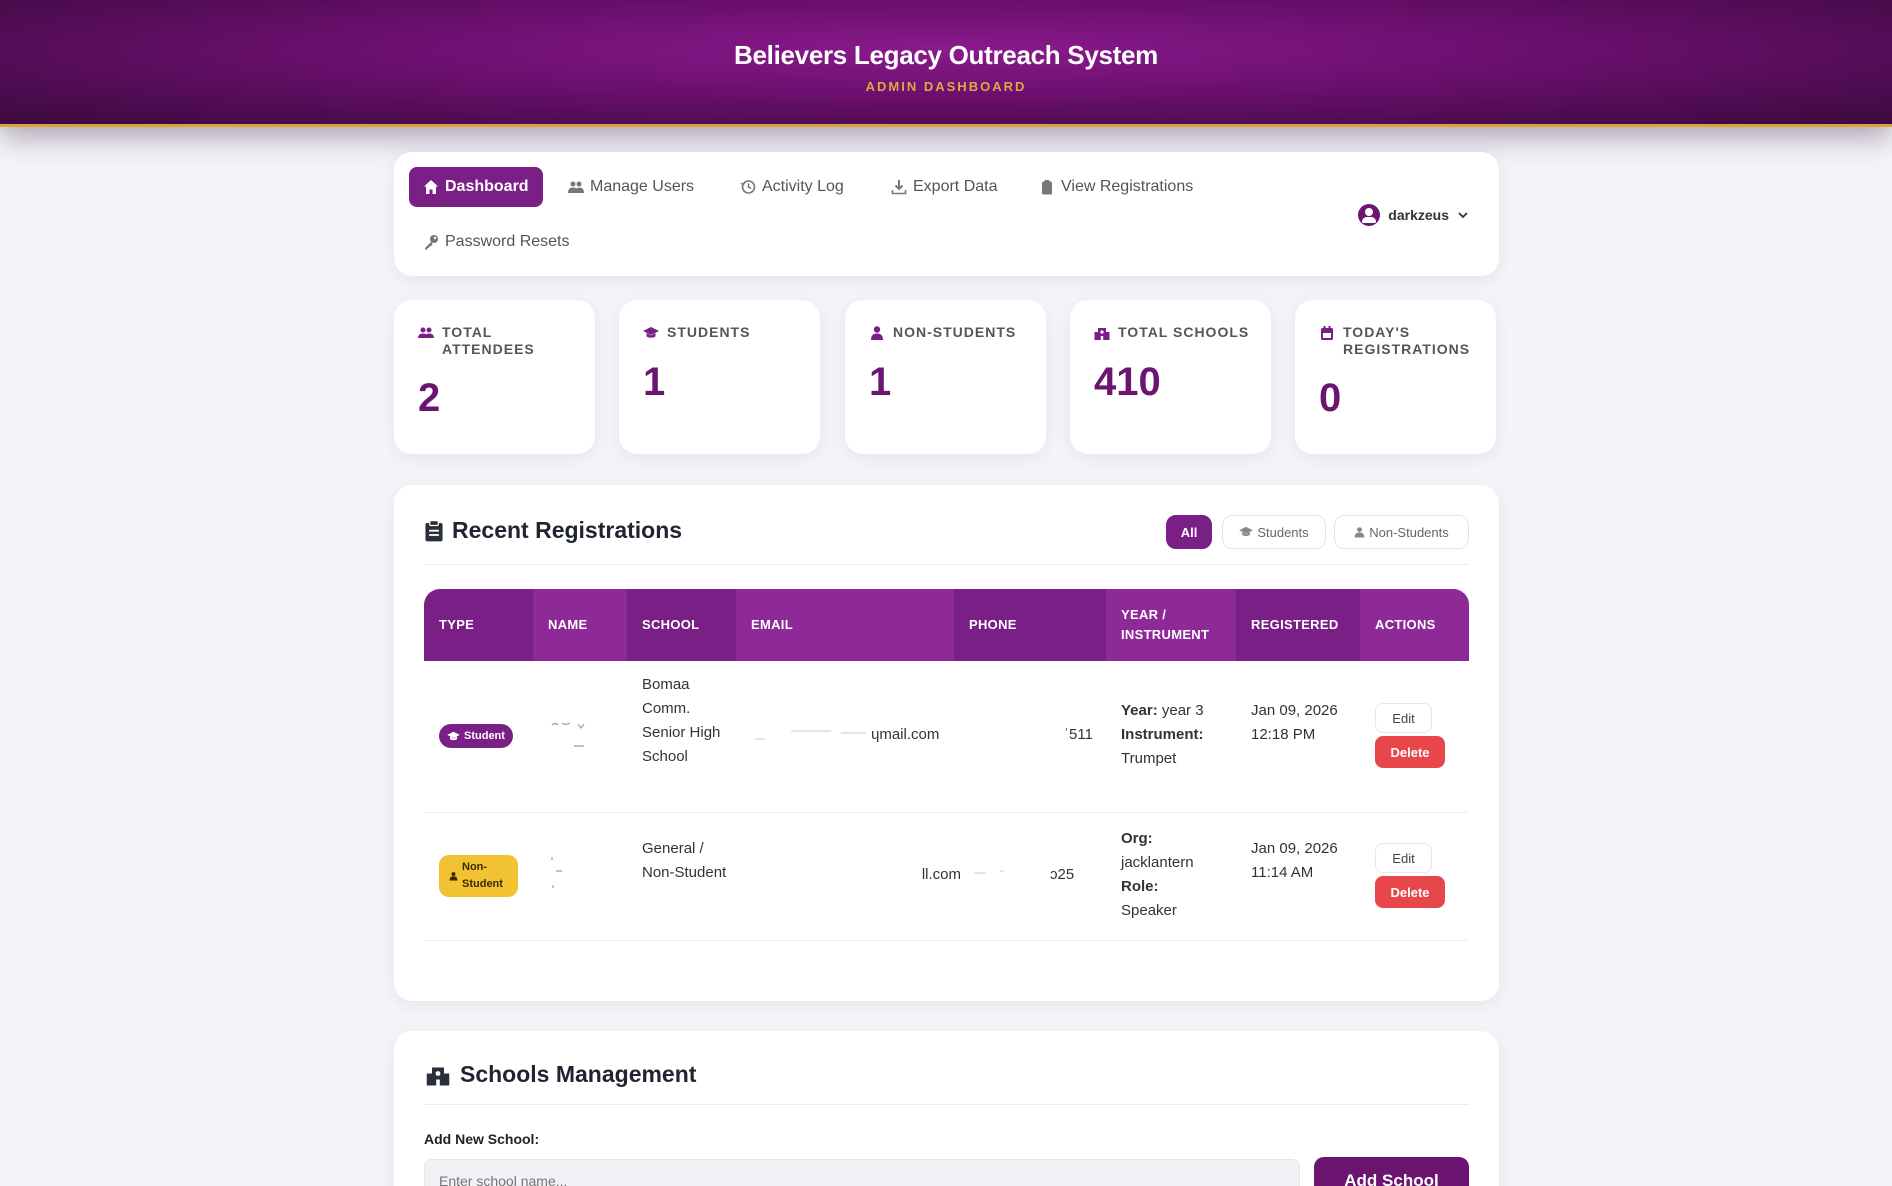 The width and height of the screenshot is (1892, 1186). What do you see at coordinates (482, 1139) in the screenshot?
I see `add-school-label: Add New School:` at bounding box center [482, 1139].